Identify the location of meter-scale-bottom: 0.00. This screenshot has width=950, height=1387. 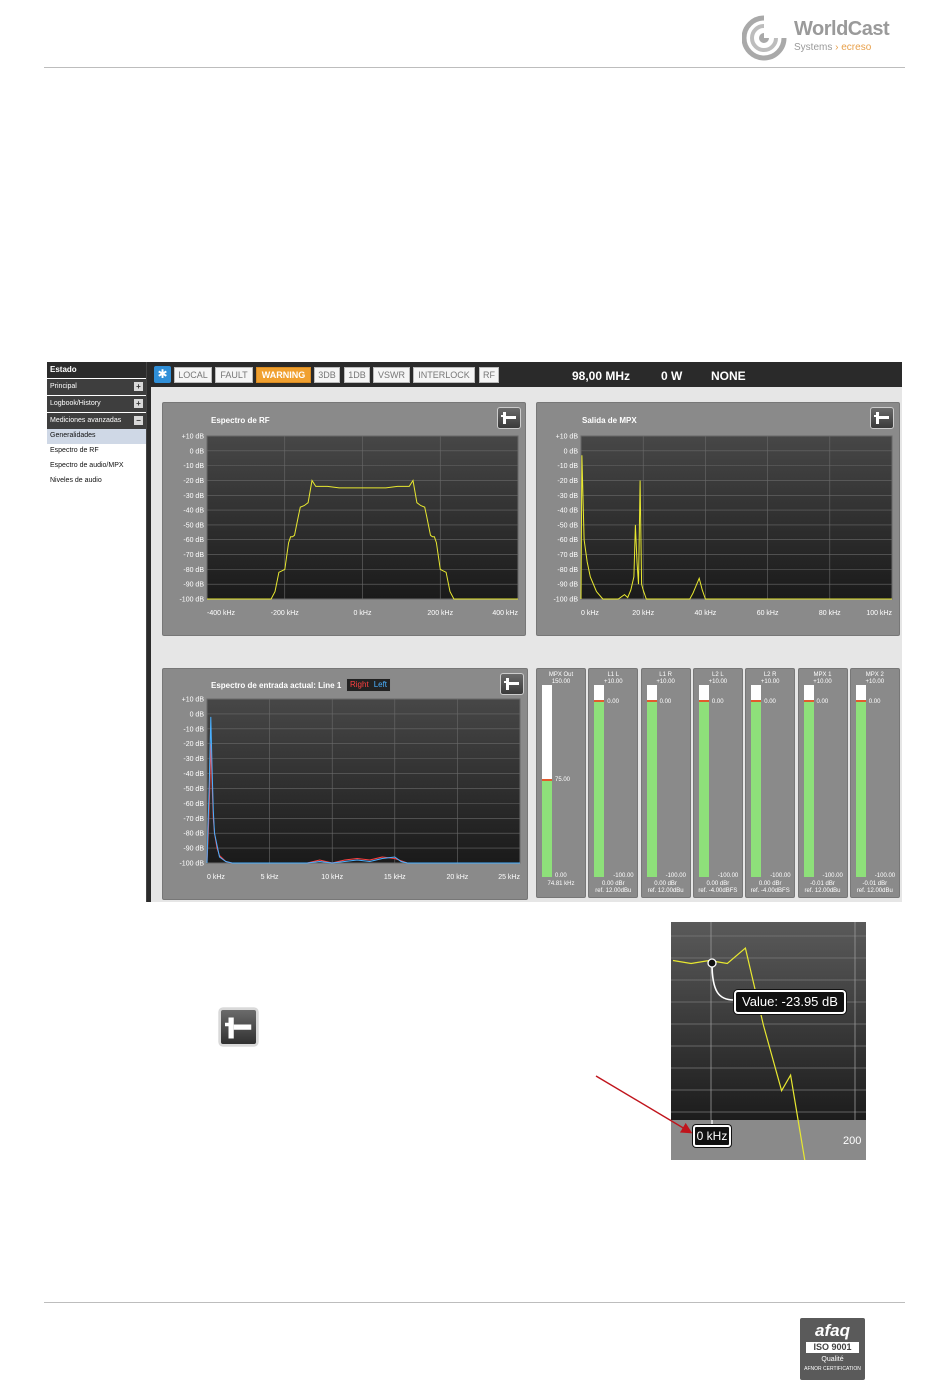
(561, 876).